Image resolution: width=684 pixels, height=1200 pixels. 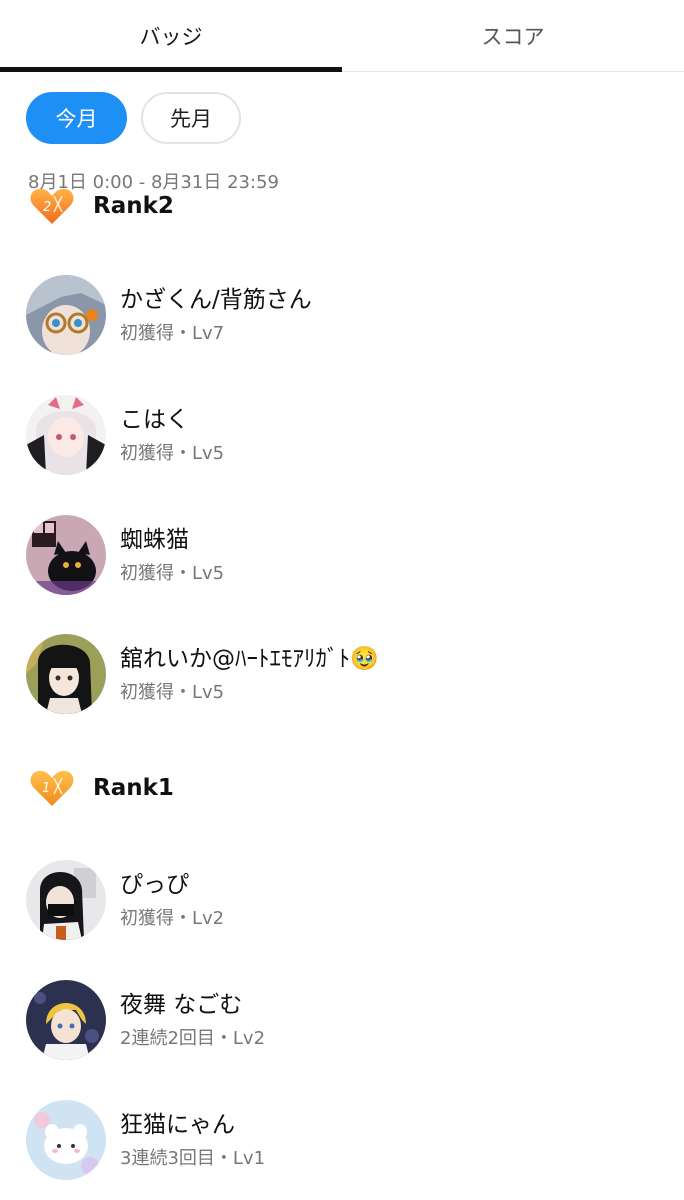 I want to click on list-item: 舘れいか@ﾊｰﾄｴﾓｱﾘｶﾞﾄ🥹 初獲得・Lv5, so click(x=202, y=674).